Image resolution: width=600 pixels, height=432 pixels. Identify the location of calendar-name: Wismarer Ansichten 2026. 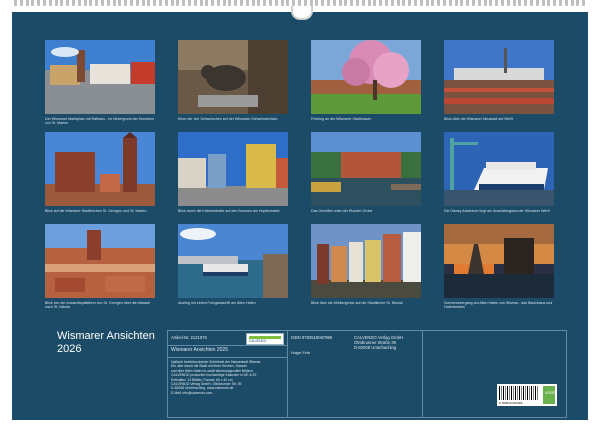
(199, 350).